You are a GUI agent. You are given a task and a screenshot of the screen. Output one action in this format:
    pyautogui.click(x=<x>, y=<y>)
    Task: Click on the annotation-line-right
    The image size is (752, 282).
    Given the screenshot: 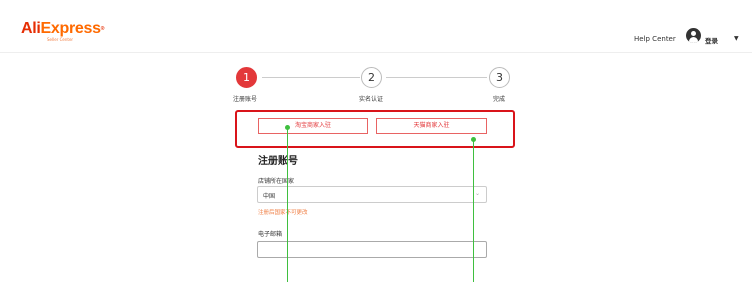 What is the action you would take?
    pyautogui.click(x=473, y=210)
    